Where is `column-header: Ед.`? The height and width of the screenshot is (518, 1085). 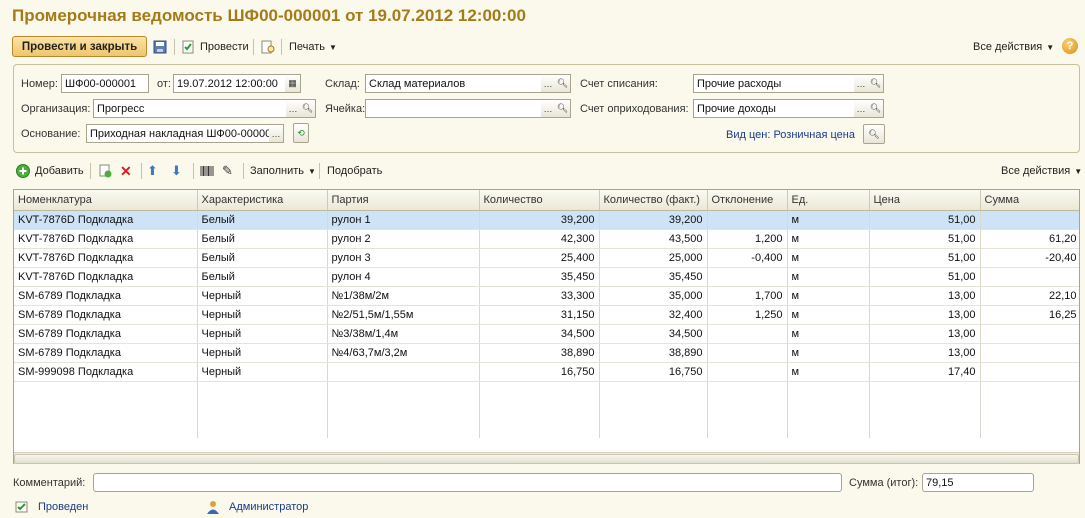 column-header: Ед. is located at coordinates (828, 200).